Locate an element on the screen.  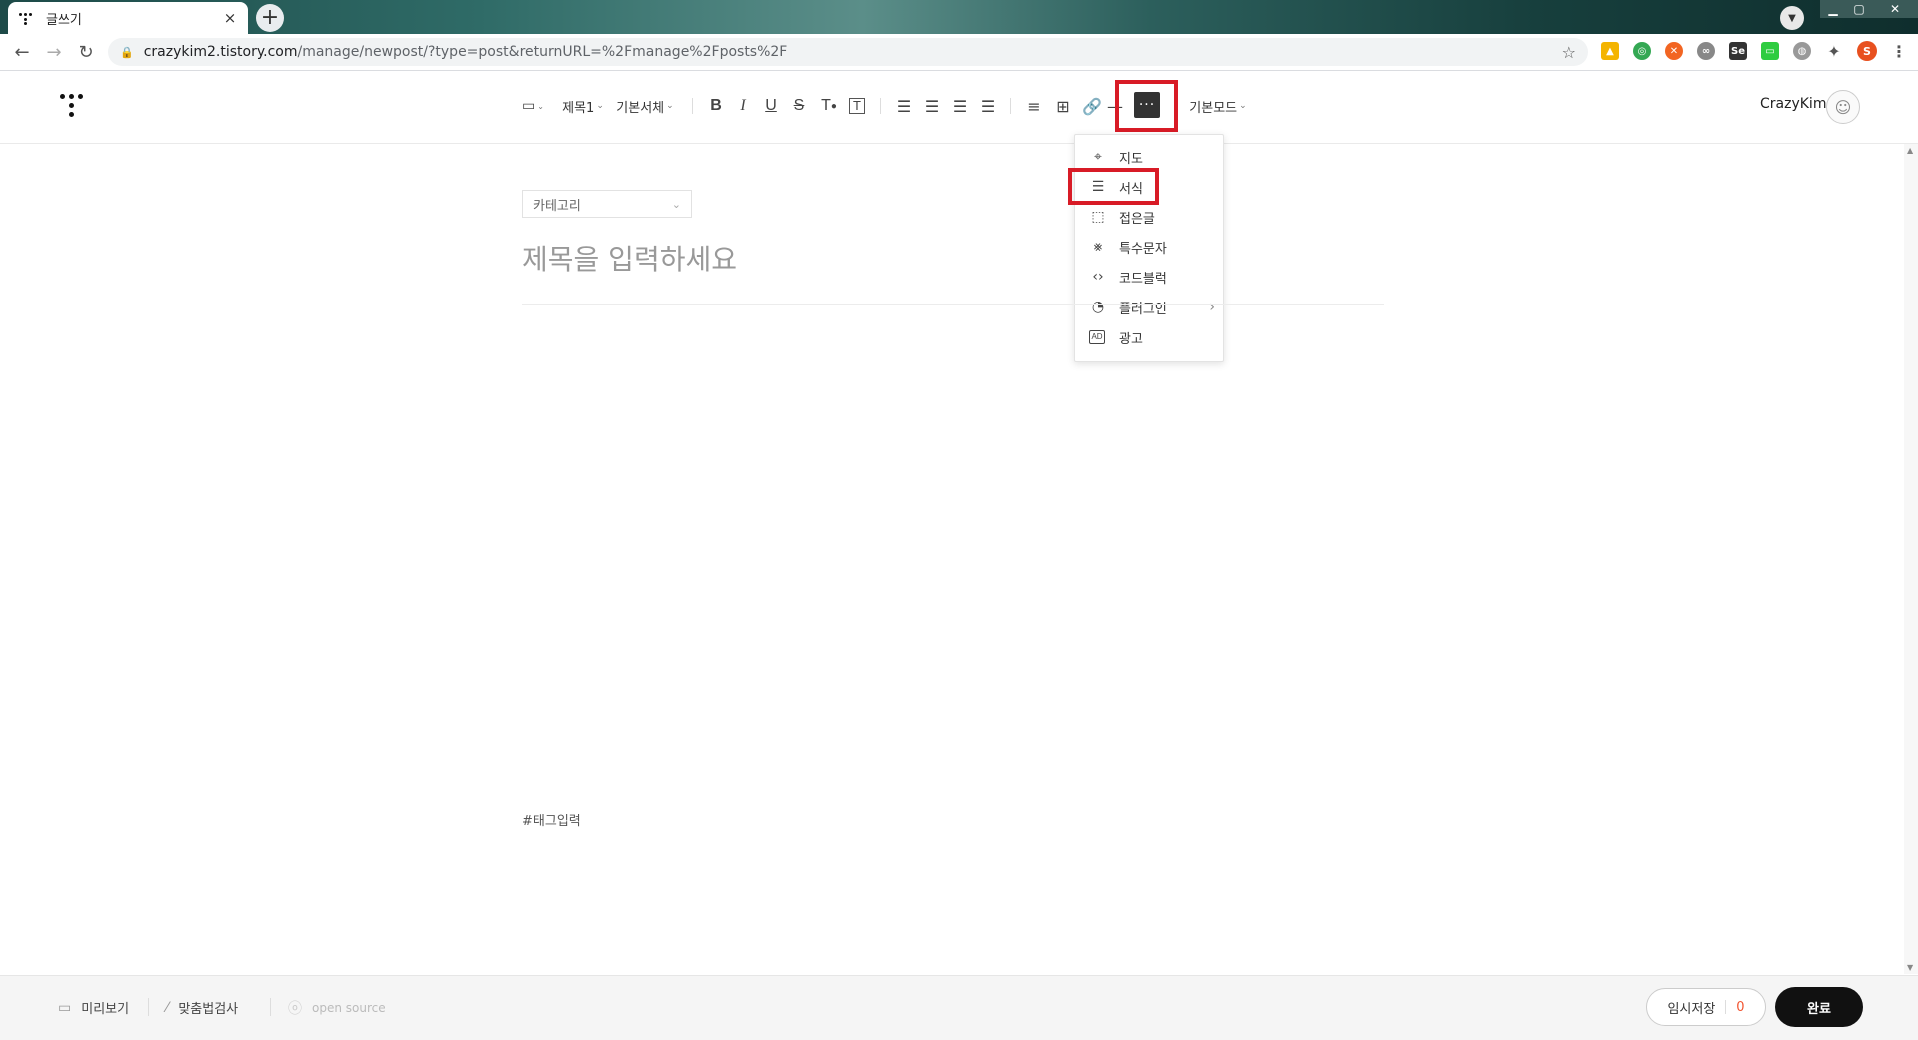
menu-item-ad: AD 광고 is located at coordinates (1152, 337).